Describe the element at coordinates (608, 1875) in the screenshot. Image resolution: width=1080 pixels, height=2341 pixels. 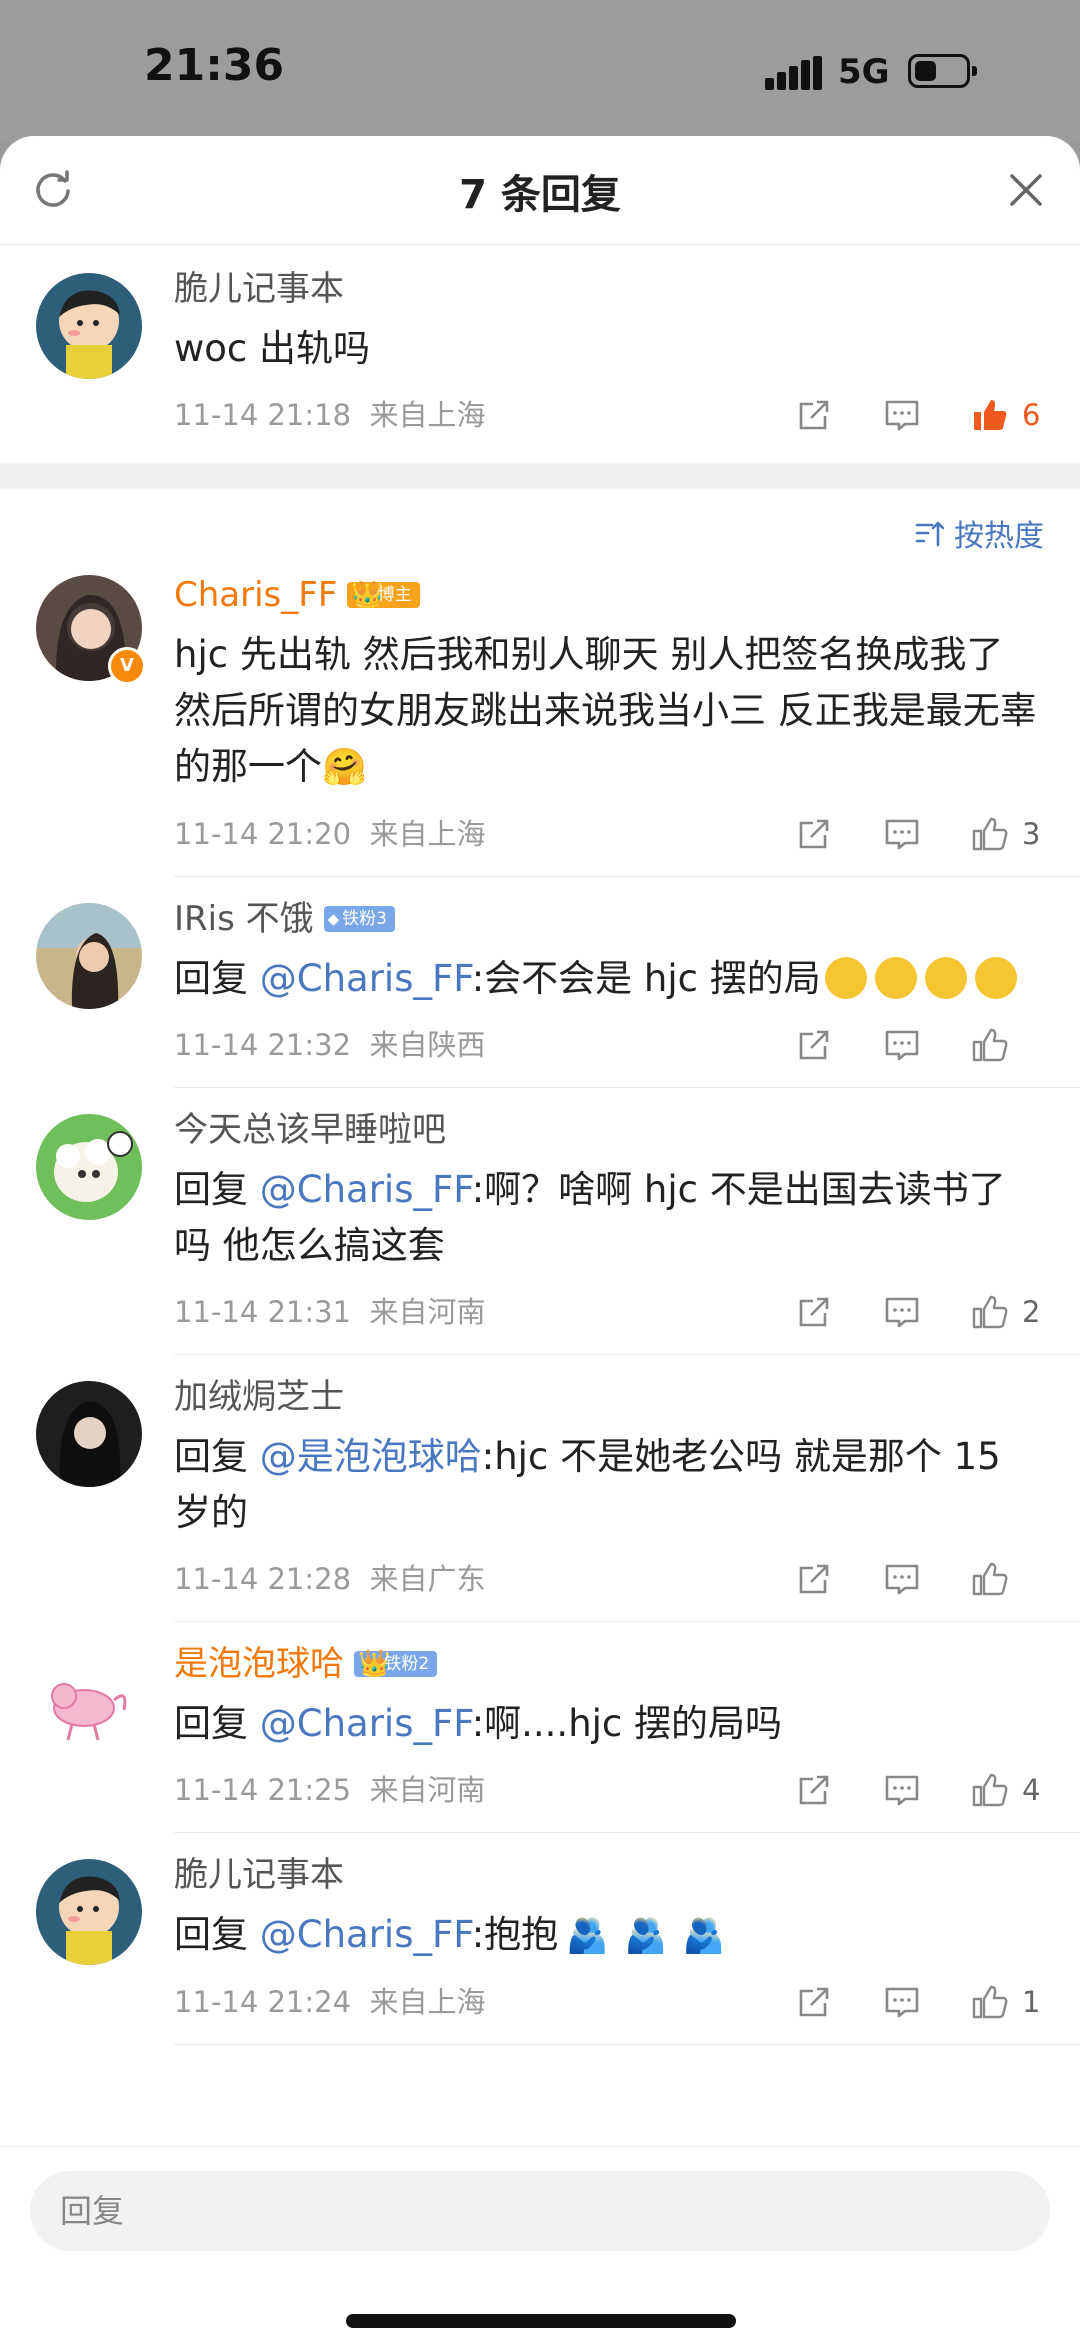
I see `reply-username: 脆儿记事本` at that location.